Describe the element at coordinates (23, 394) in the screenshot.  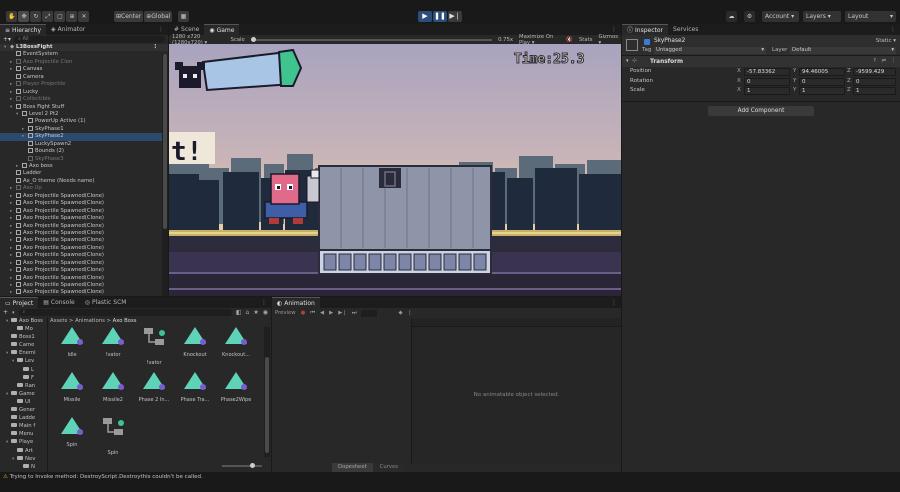
I see `project-tree-item: ▾ Game` at that location.